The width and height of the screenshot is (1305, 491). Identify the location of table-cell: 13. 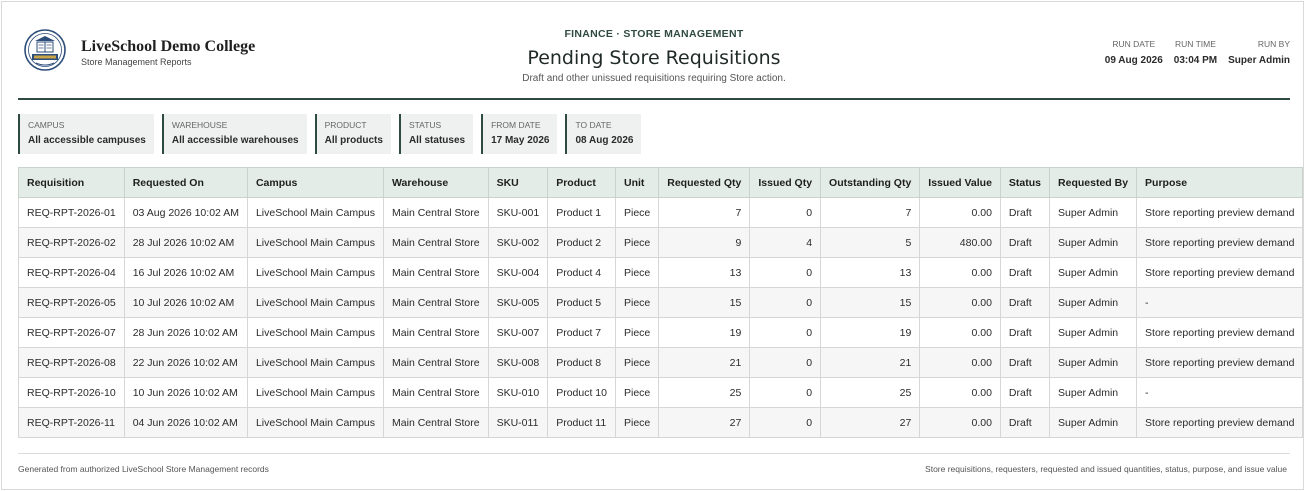
(704, 272).